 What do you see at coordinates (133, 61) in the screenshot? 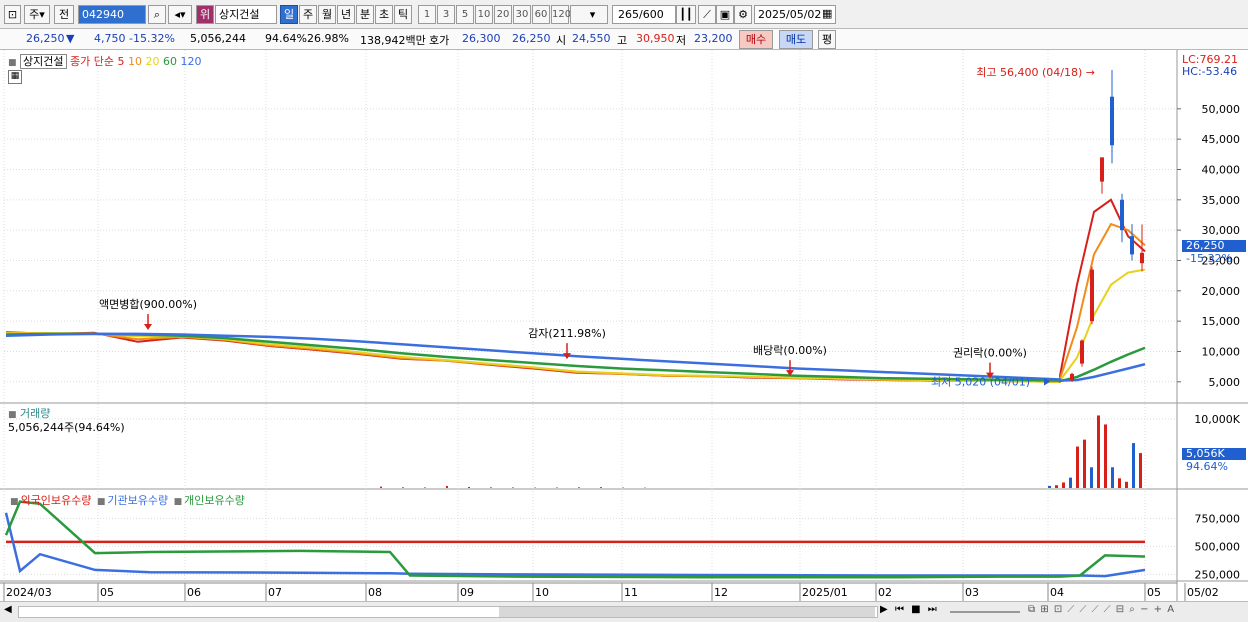
I see `legend-entry: 10` at bounding box center [133, 61].